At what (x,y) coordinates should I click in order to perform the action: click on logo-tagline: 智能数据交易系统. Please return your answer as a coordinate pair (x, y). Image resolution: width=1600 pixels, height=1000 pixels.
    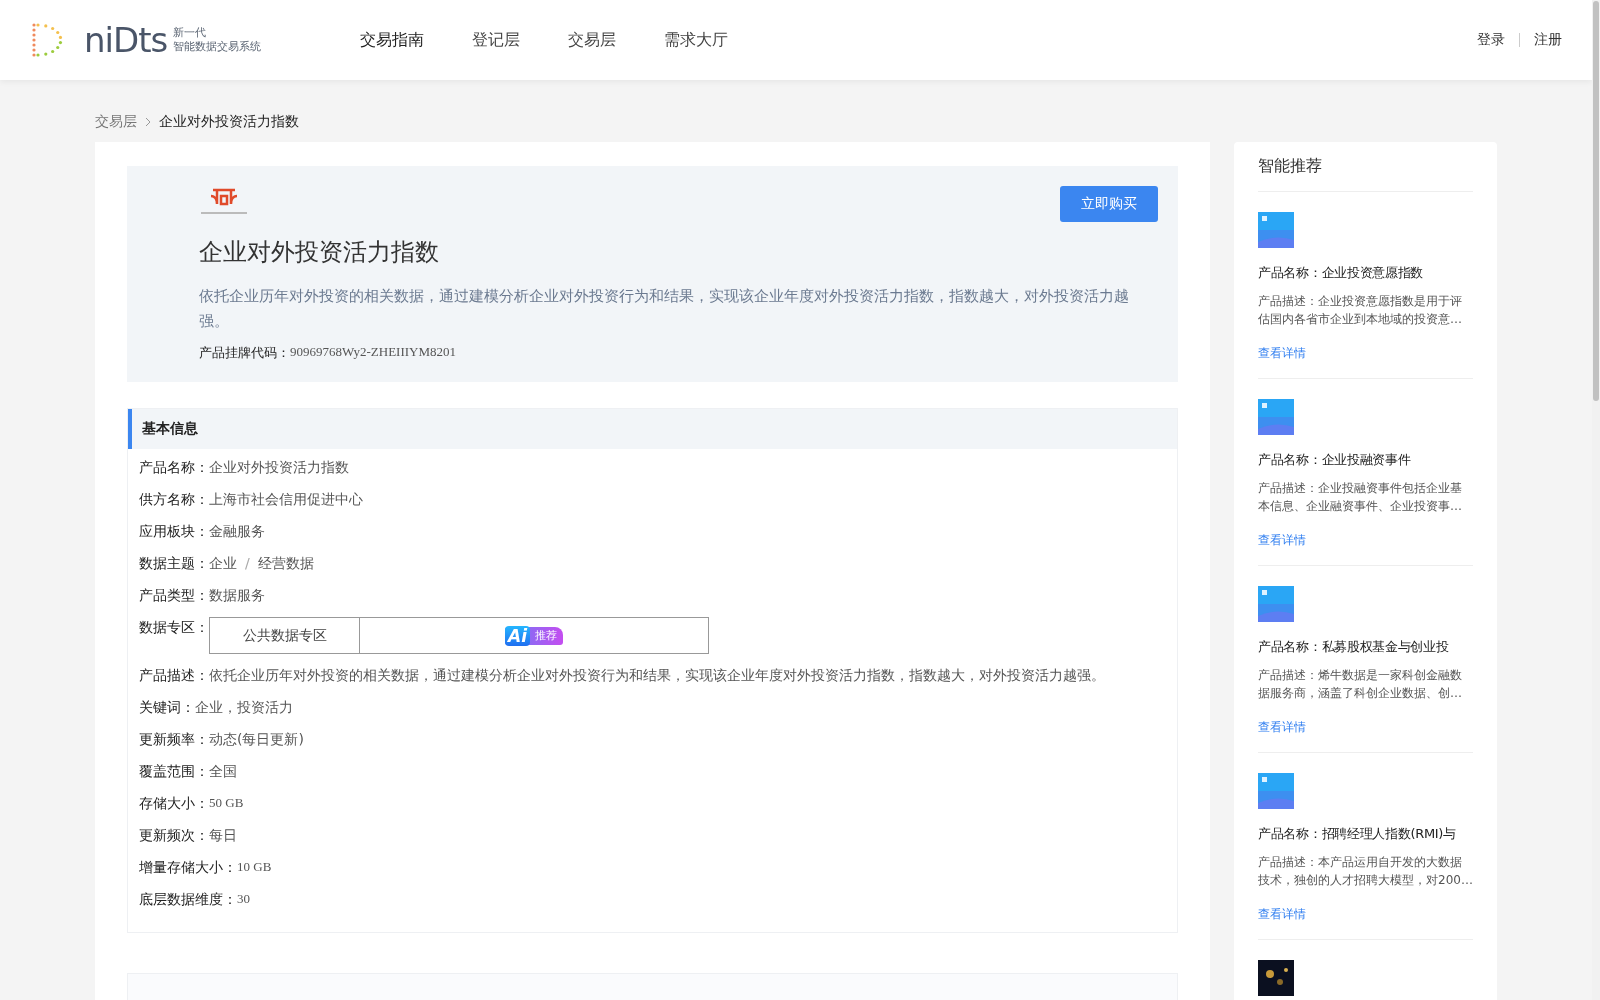
    Looking at the image, I should click on (217, 47).